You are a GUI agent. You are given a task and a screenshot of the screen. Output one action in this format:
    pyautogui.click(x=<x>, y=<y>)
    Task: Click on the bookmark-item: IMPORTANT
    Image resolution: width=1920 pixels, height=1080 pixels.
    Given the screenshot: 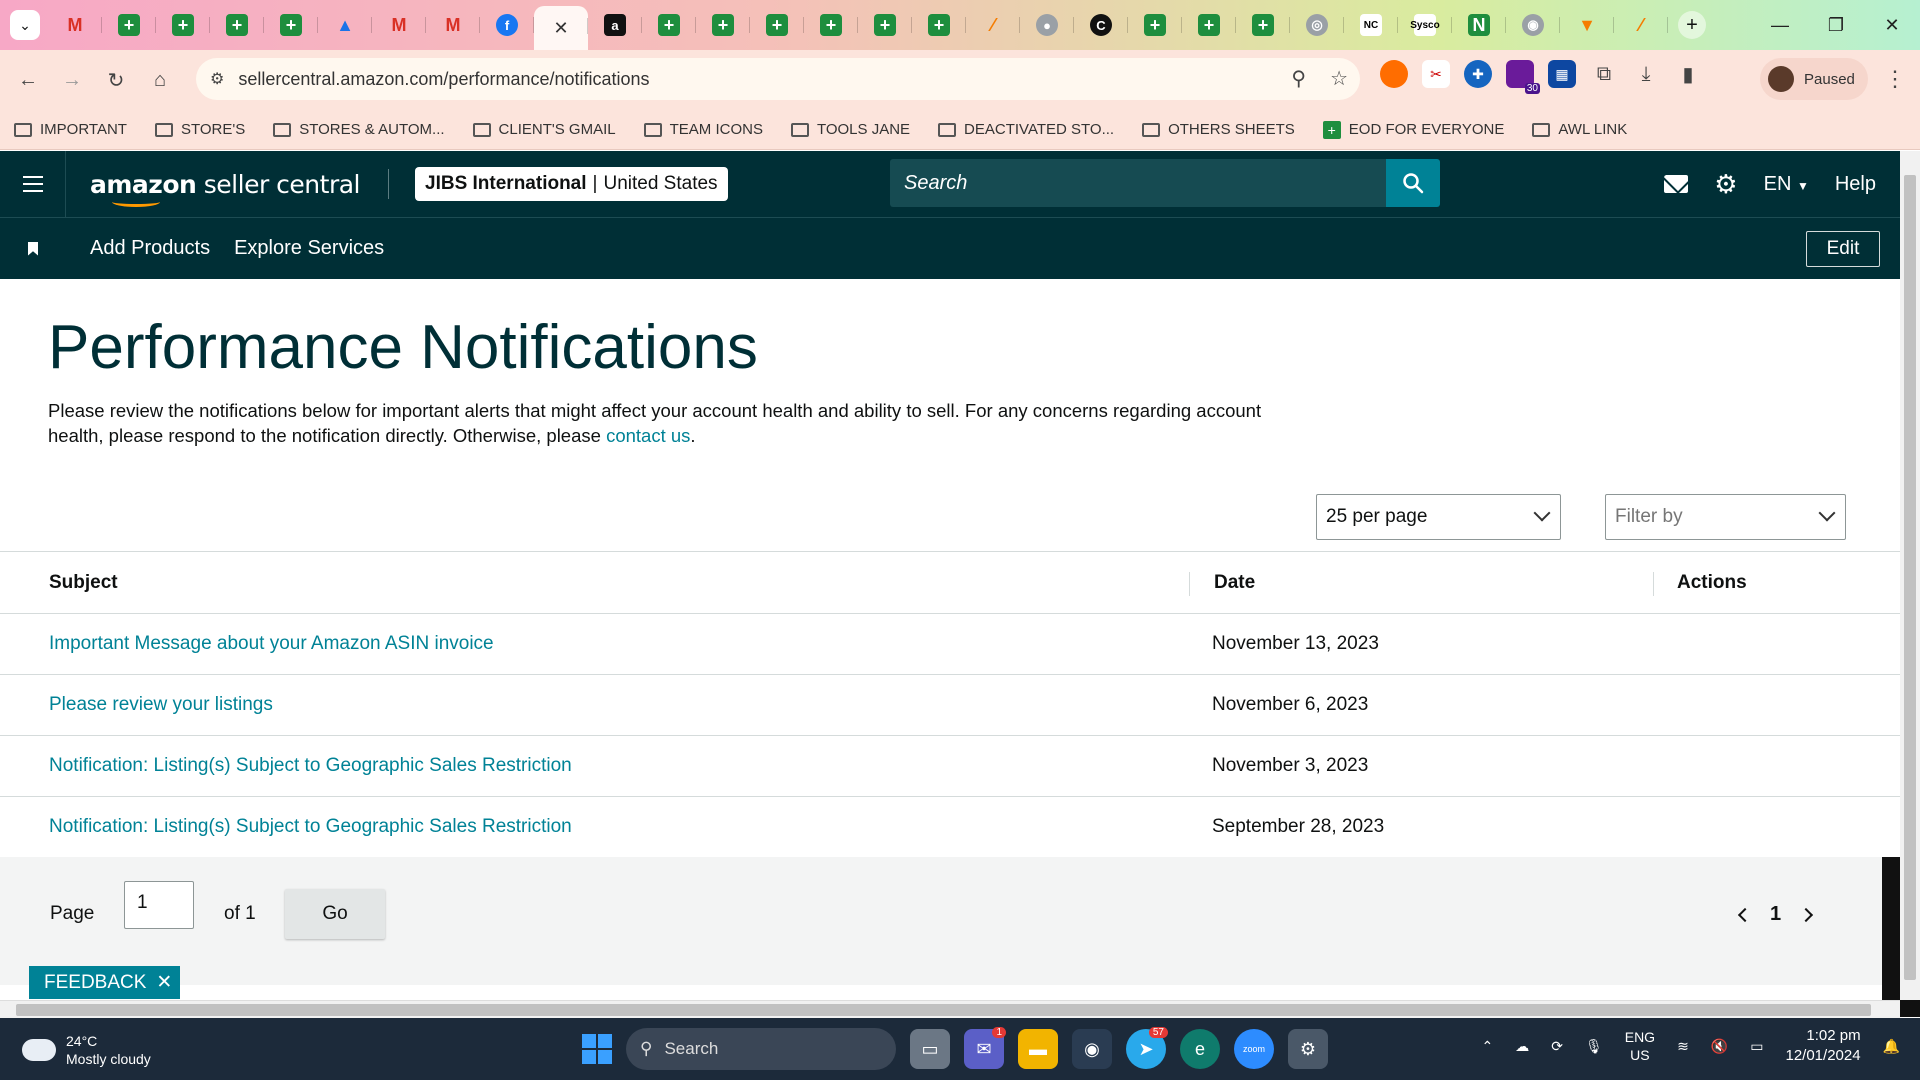 What is the action you would take?
    pyautogui.click(x=70, y=129)
    